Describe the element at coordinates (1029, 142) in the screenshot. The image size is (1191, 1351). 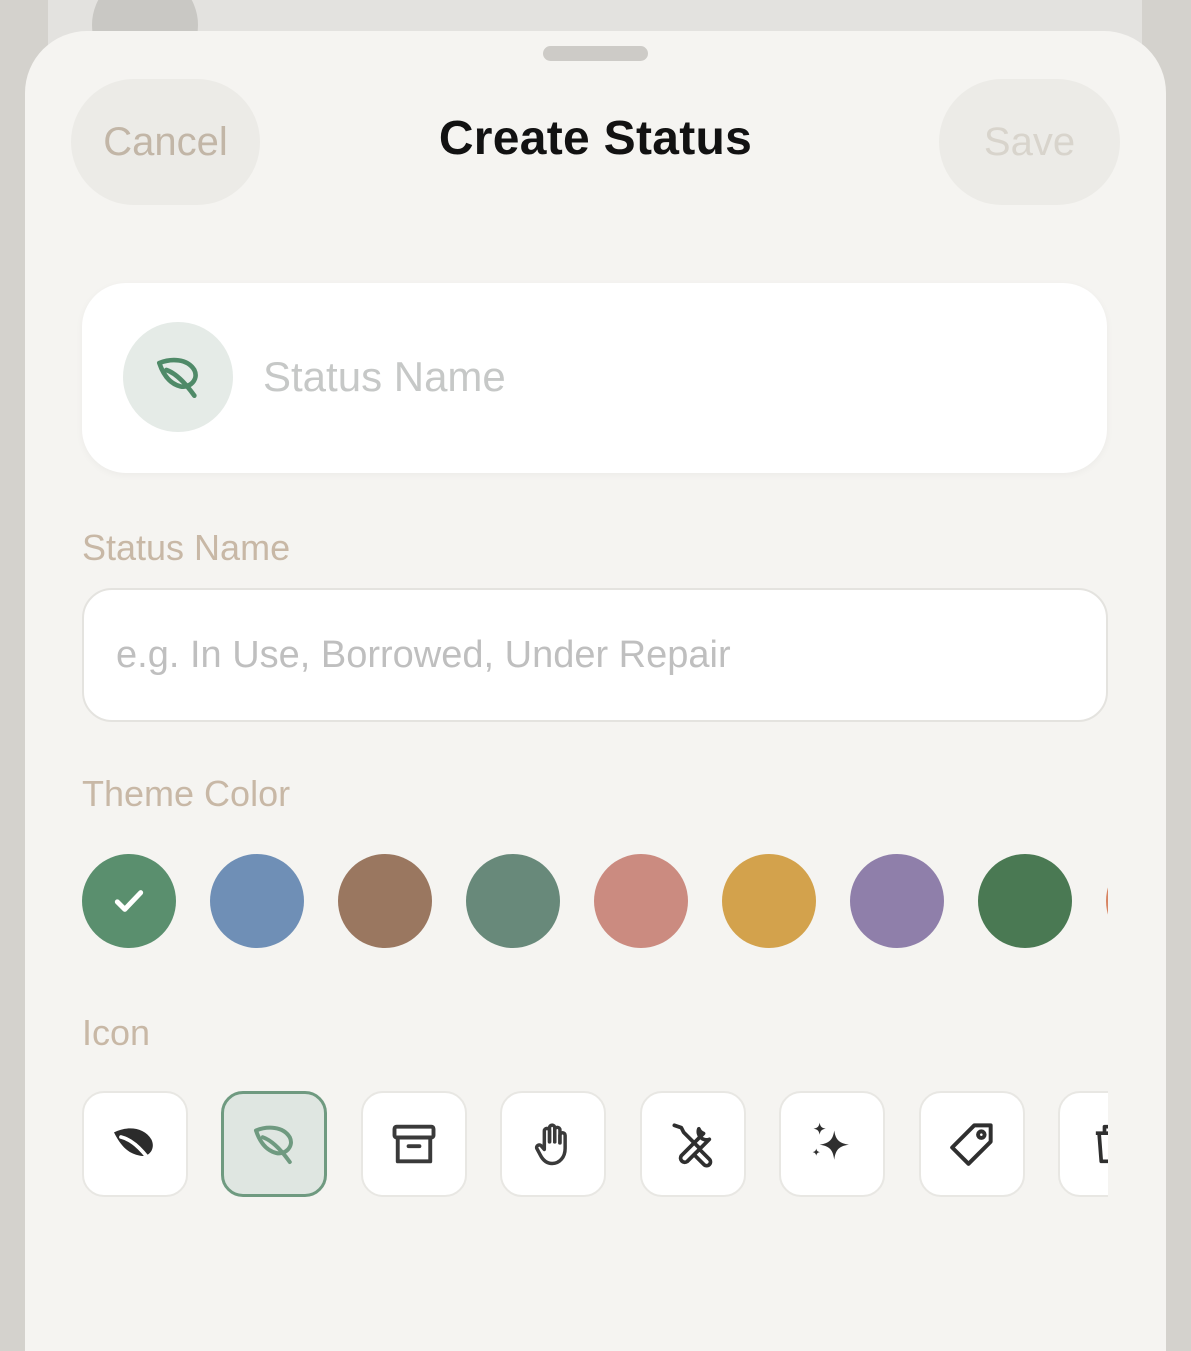
I see `save-button: Save` at that location.